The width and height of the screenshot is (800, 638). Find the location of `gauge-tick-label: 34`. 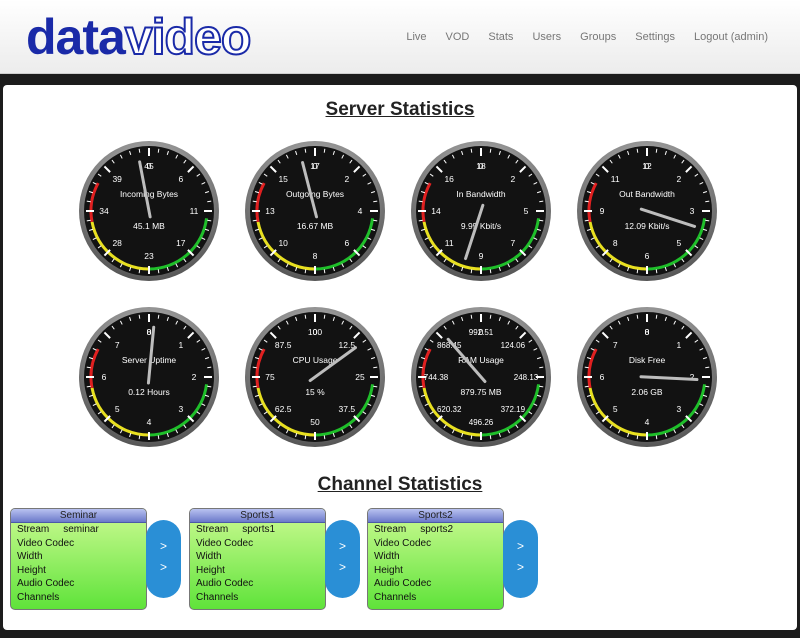

gauge-tick-label: 34 is located at coordinates (104, 211).